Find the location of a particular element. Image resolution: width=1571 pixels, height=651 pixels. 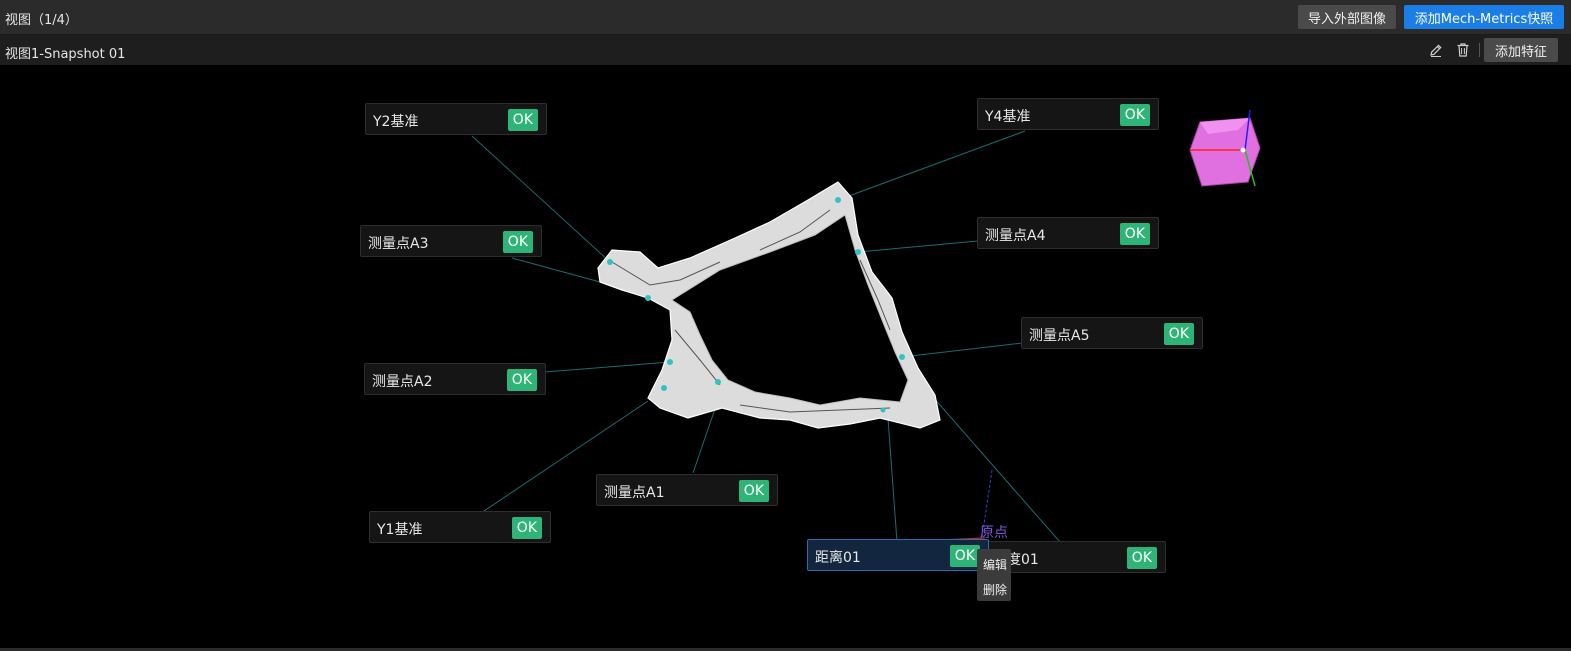

feature-label: 测量点A3 is located at coordinates (398, 244).